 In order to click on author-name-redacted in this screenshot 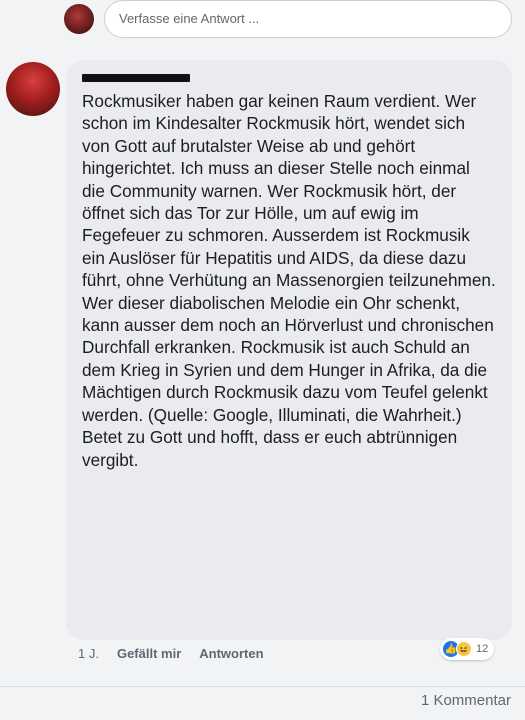, I will do `click(136, 78)`.